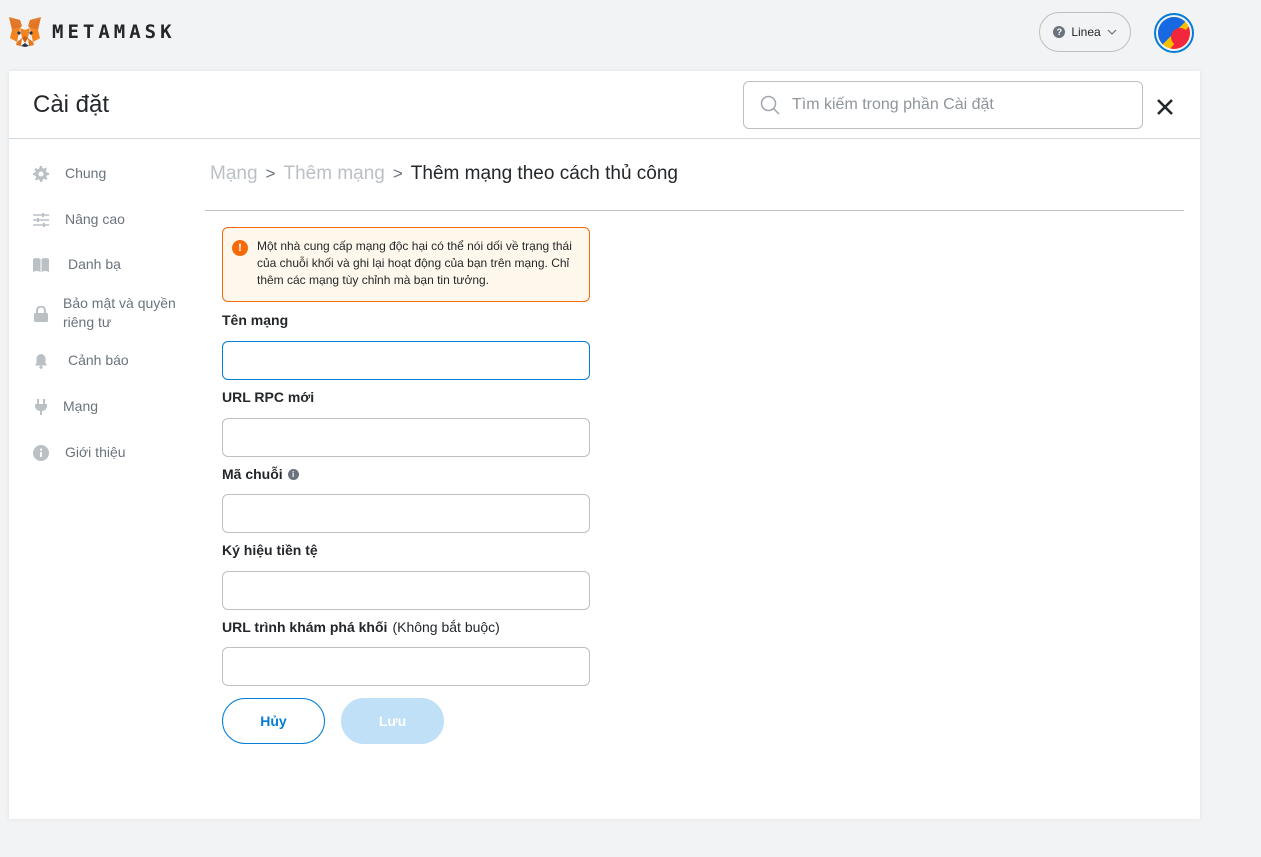 This screenshot has width=1261, height=857. Describe the element at coordinates (406, 360) in the screenshot. I see `network-name-input` at that location.